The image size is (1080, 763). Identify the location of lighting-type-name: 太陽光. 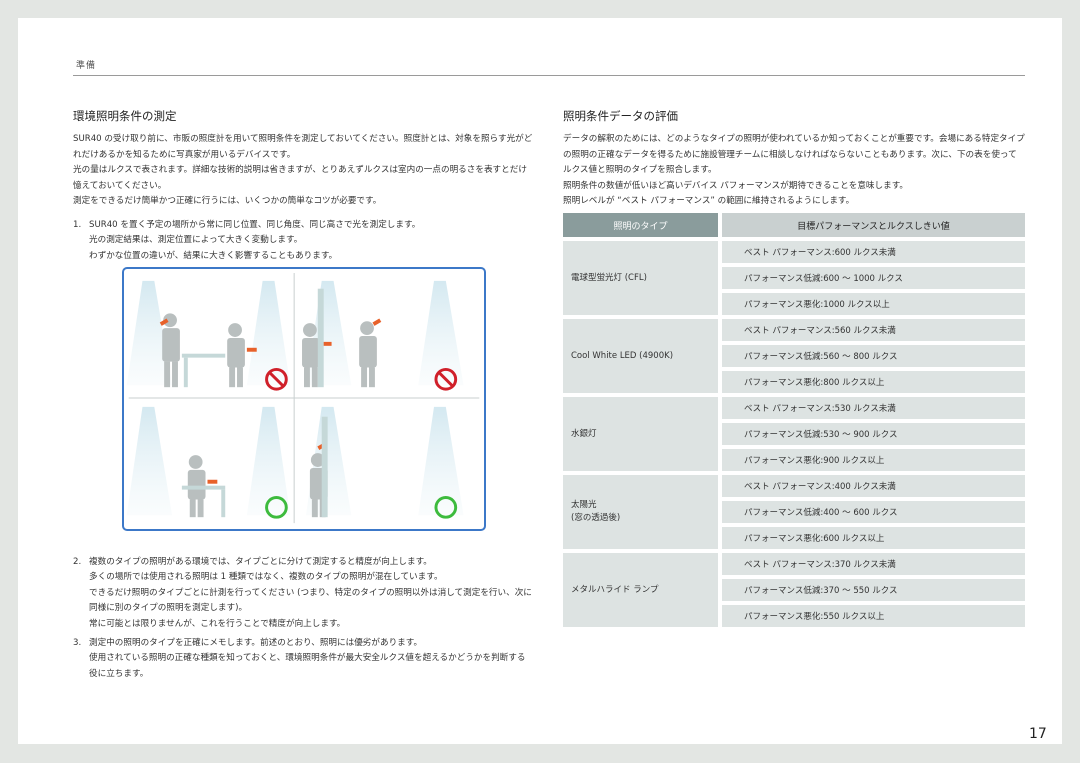
(584, 505).